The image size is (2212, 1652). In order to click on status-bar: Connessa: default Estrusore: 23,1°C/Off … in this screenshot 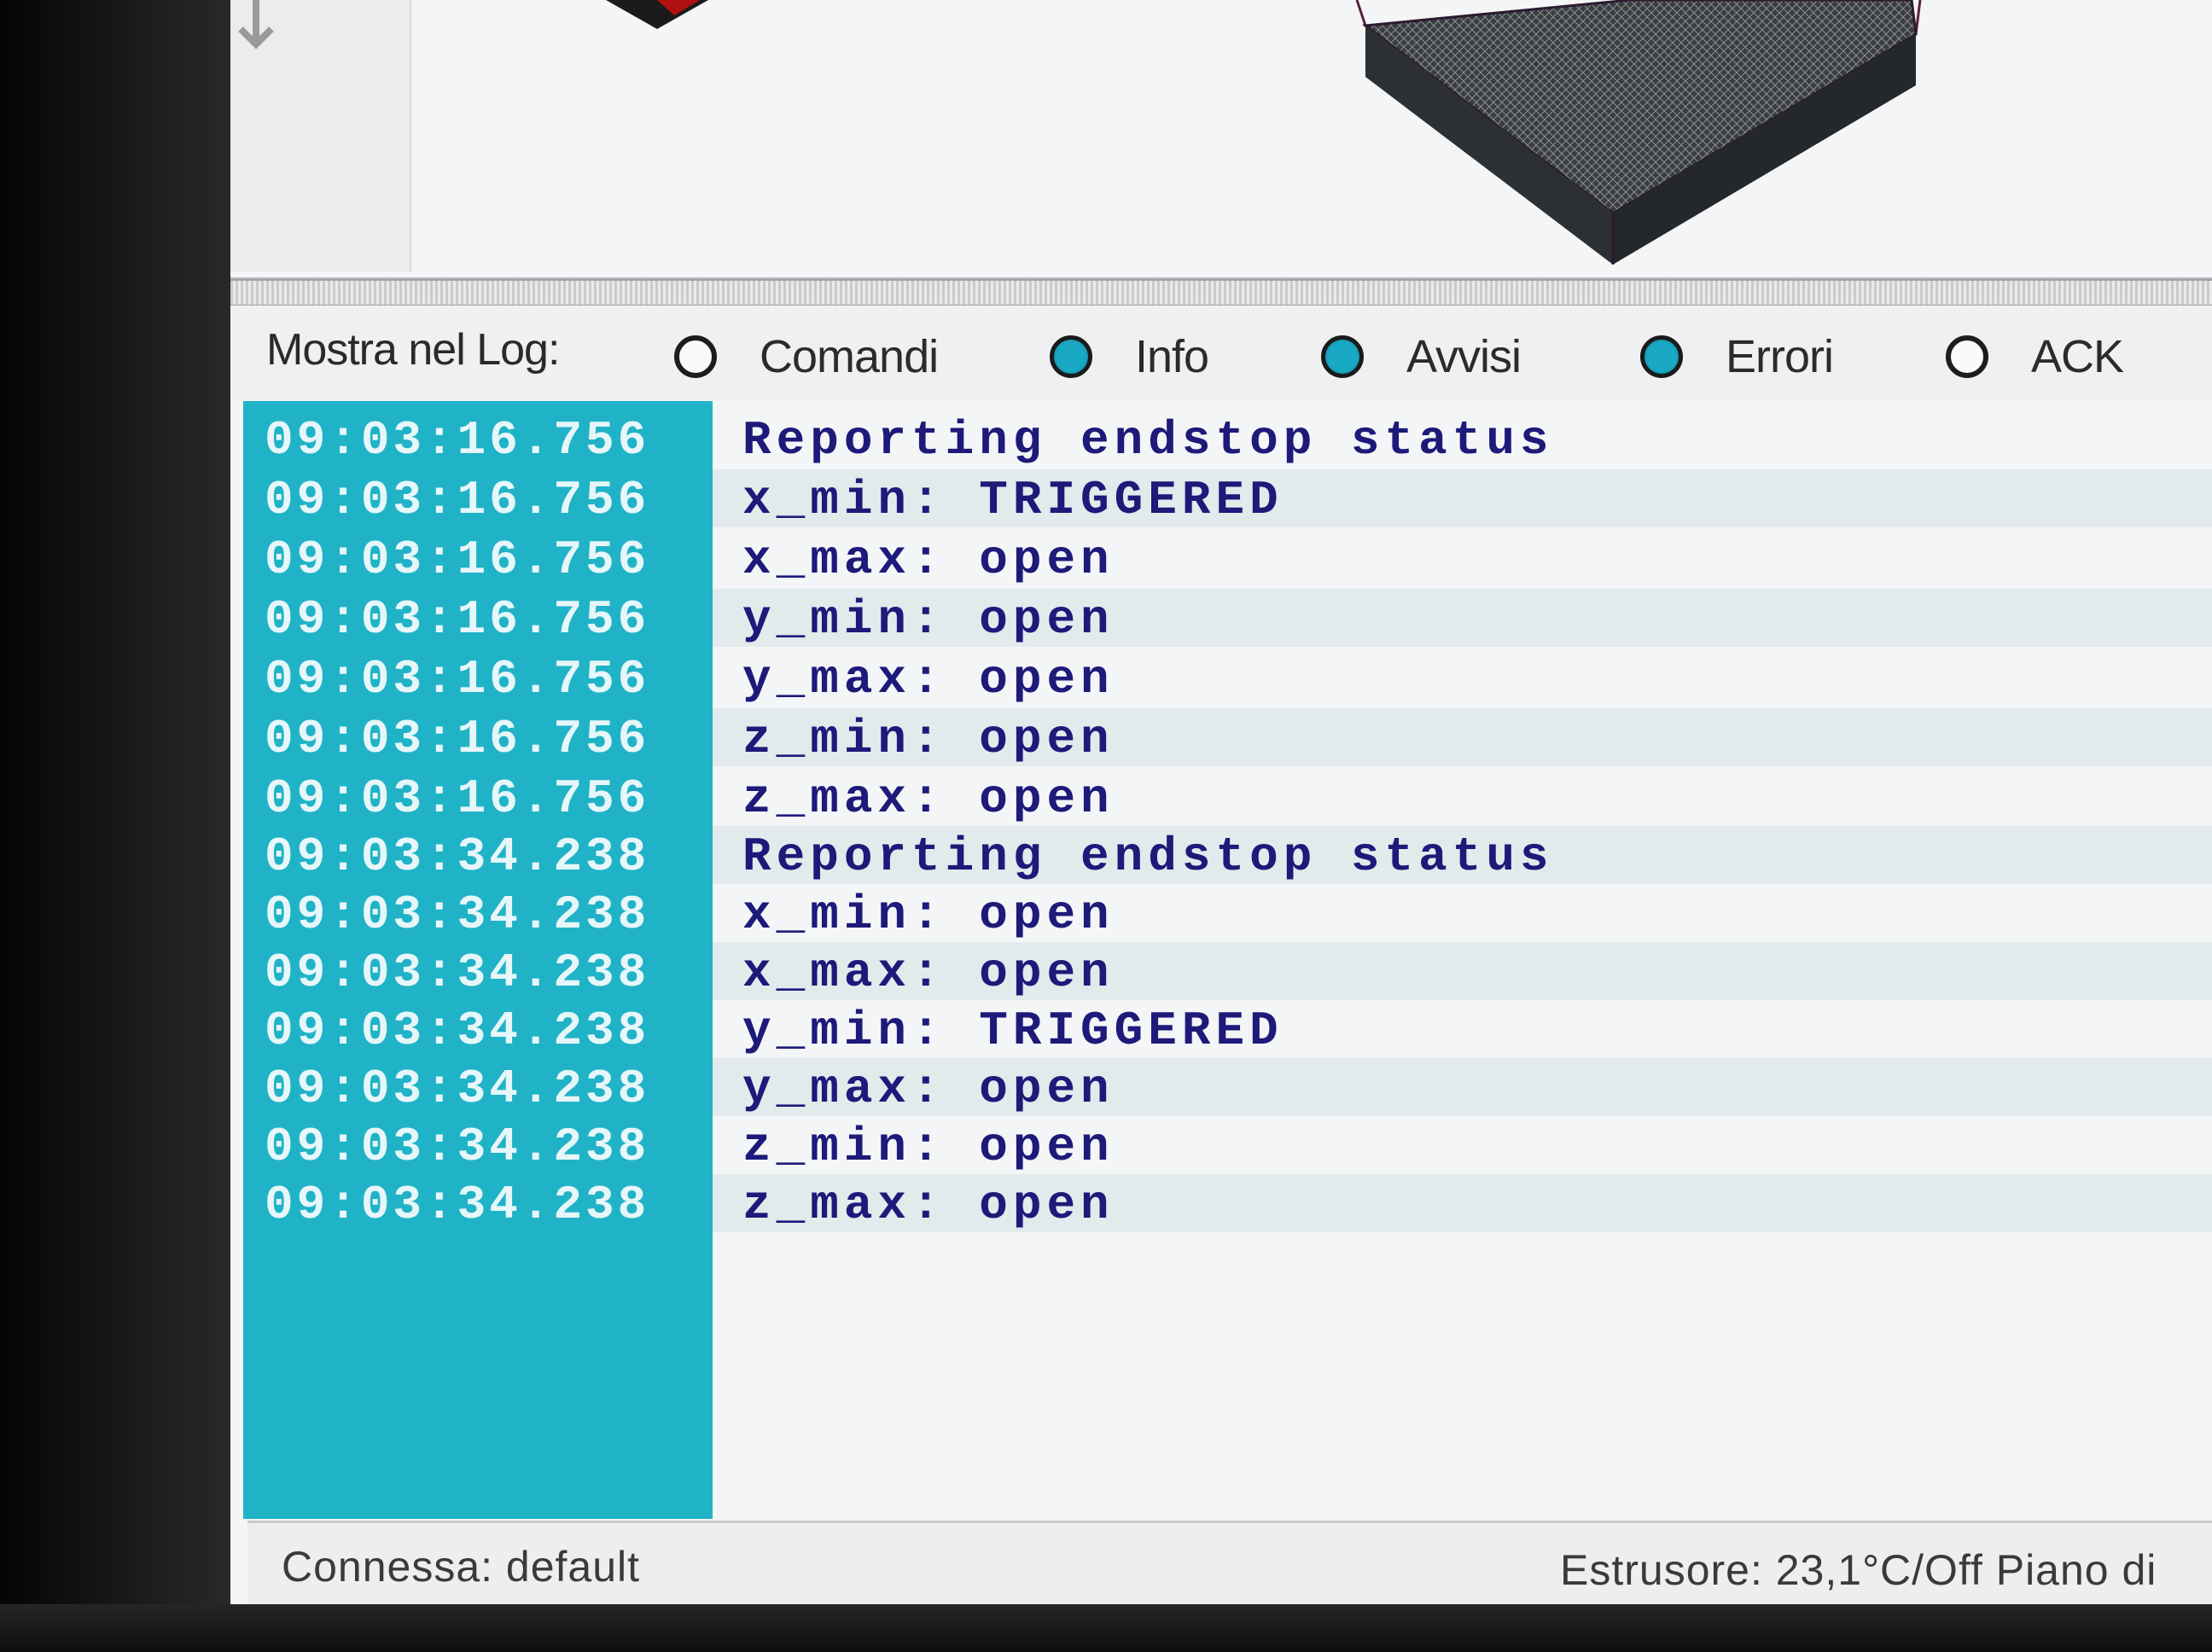, I will do `click(1229, 1562)`.